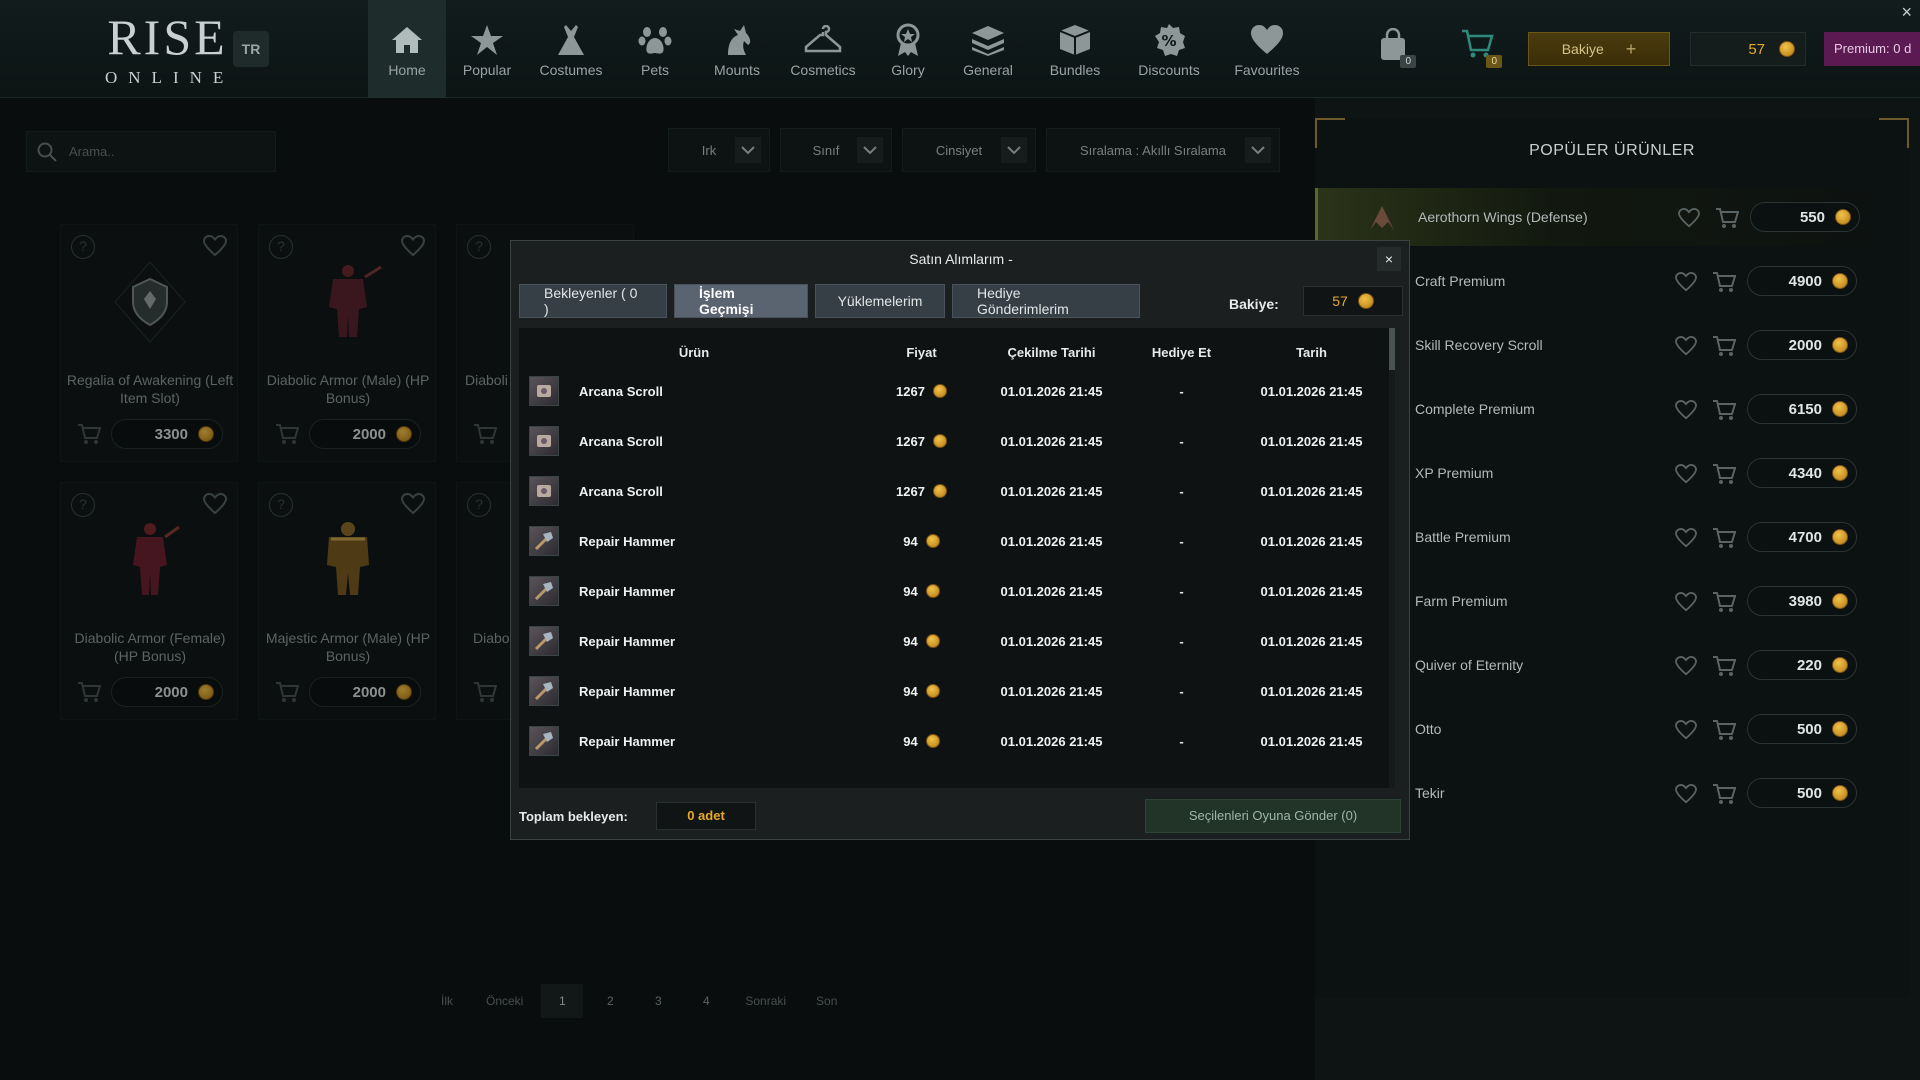 This screenshot has height=1080, width=1920. What do you see at coordinates (1612, 217) in the screenshot?
I see `popular-item: Aerothorn Wings (Defense) 550` at bounding box center [1612, 217].